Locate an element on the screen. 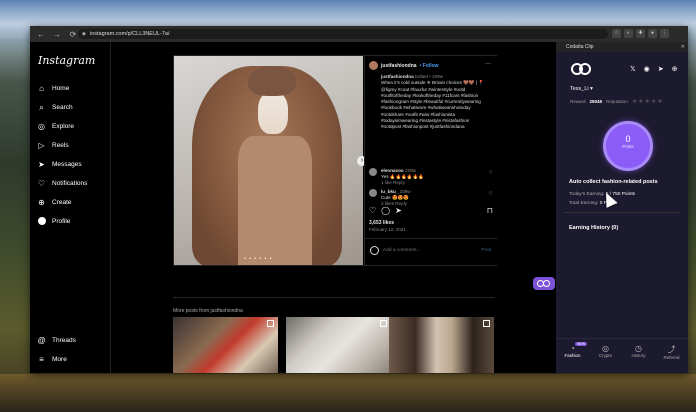 Image resolution: width=696 pixels, height=412 pixels. address-bar: ◆ instagram.com/p/CLL3NEUL-7a/ is located at coordinates (343, 34).